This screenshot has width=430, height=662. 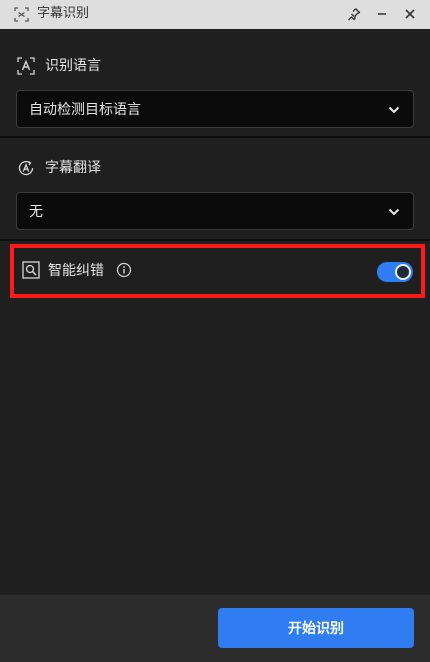 I want to click on subtitle-translation-label: 字幕翻译, so click(x=73, y=168).